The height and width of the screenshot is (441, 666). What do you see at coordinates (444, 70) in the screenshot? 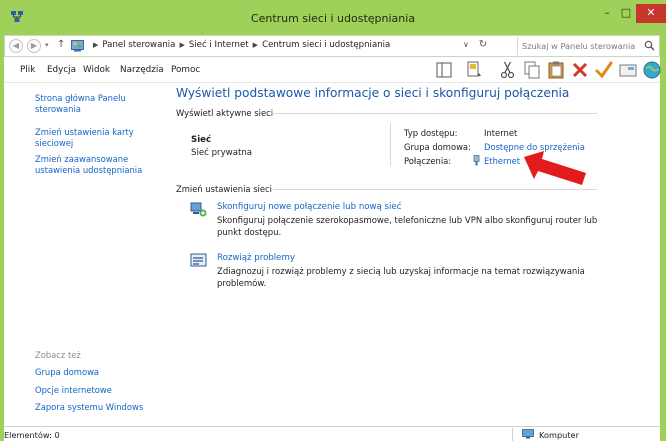
I see `view-pane-icon` at bounding box center [444, 70].